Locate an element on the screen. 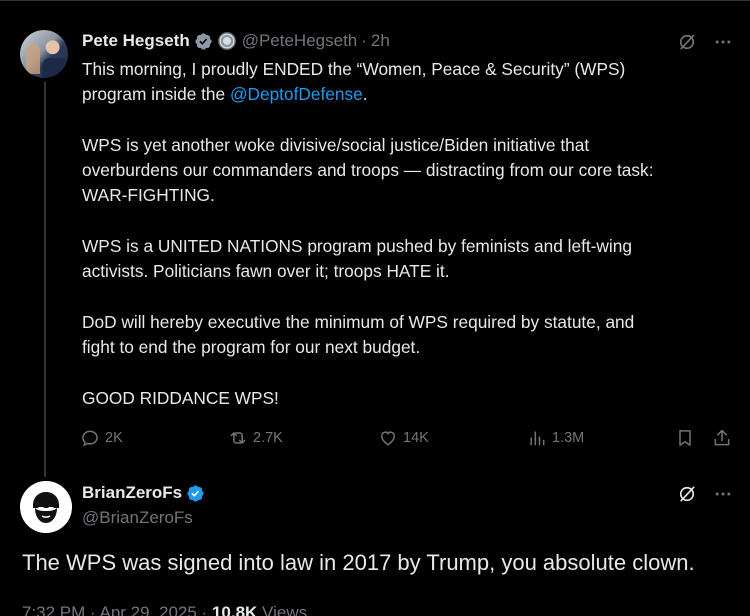 This screenshot has width=750, height=616. top-divider is located at coordinates (375, 3).